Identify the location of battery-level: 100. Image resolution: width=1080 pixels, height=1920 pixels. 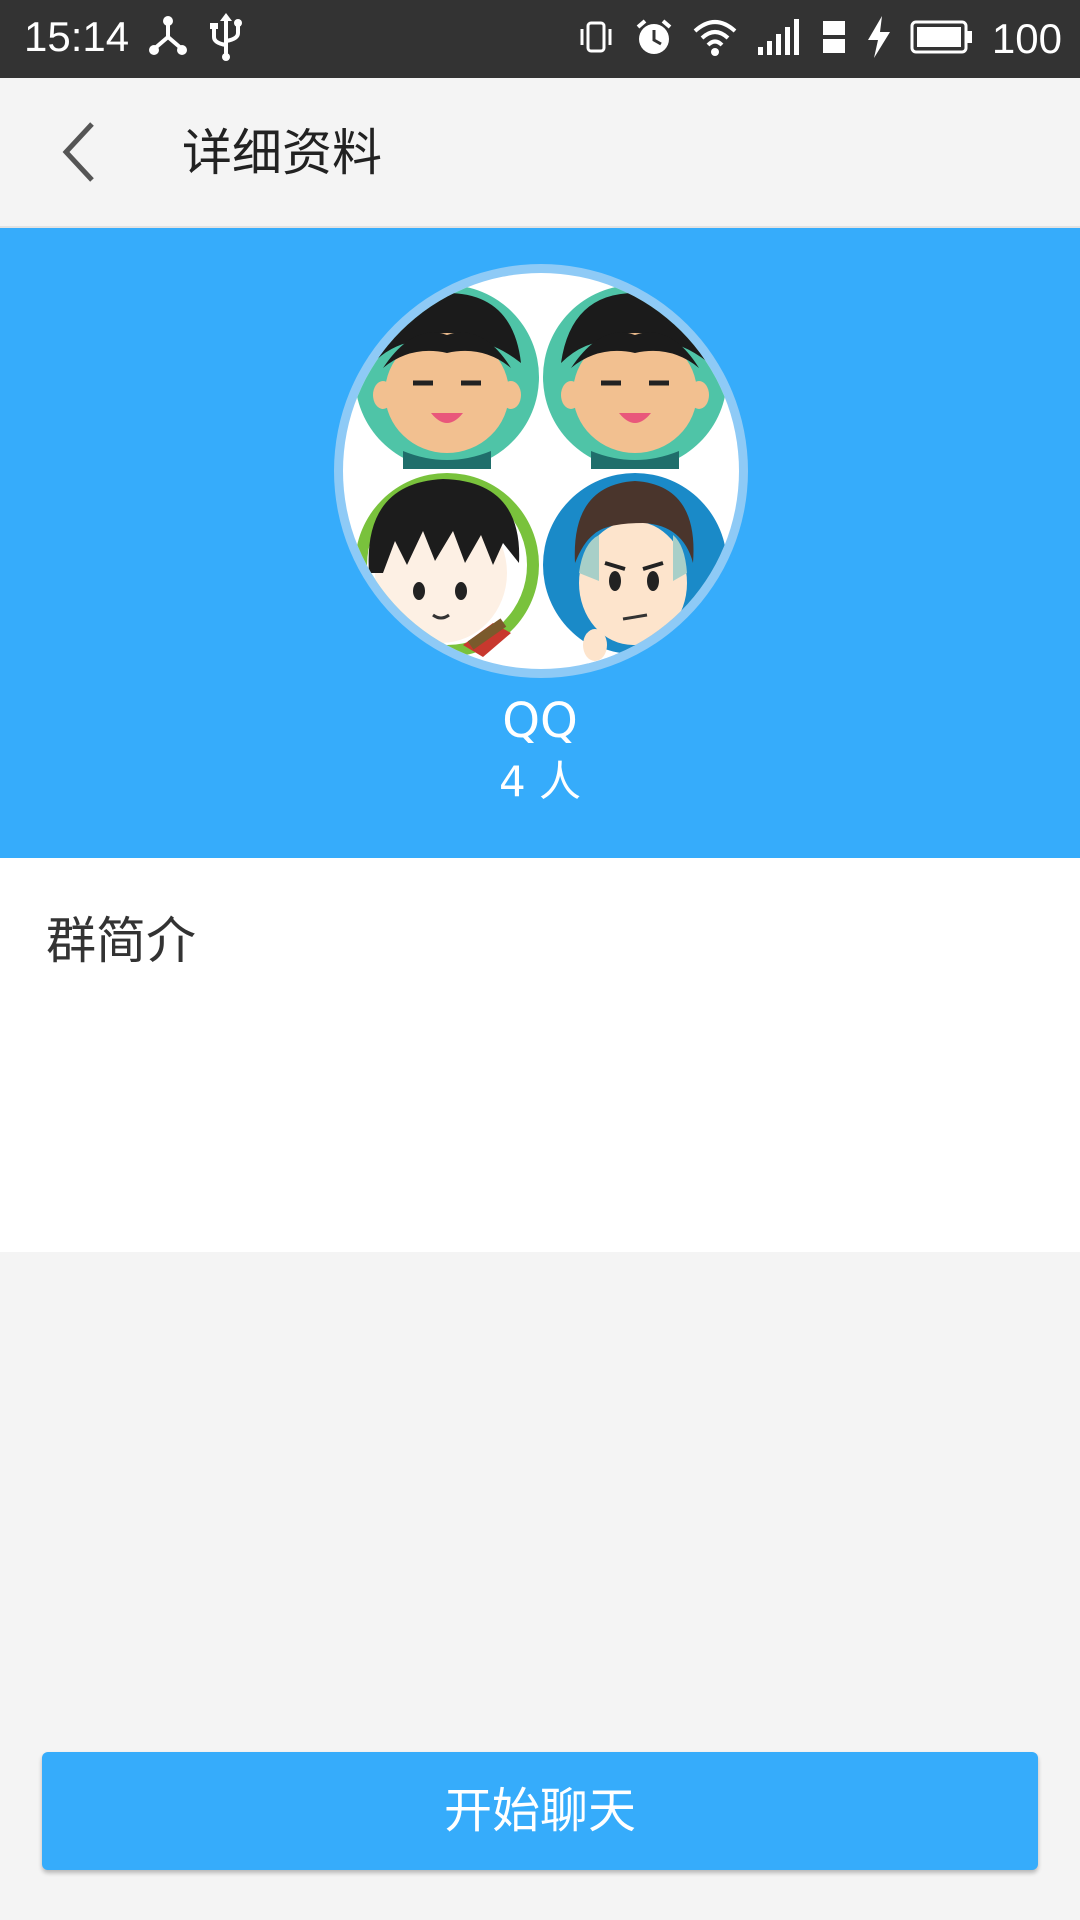
(1026, 38).